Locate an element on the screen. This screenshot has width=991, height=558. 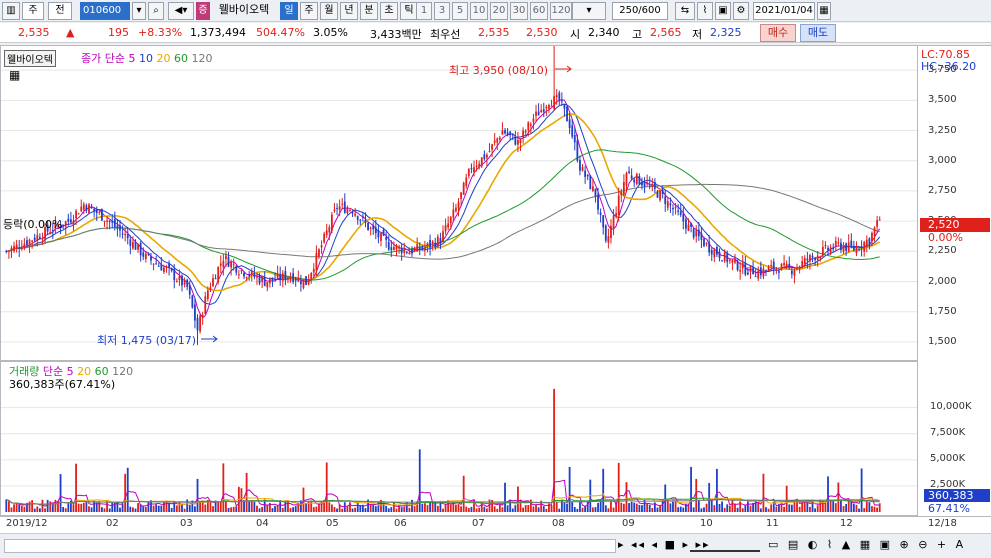
market-select: 주 is located at coordinates (33, 11).